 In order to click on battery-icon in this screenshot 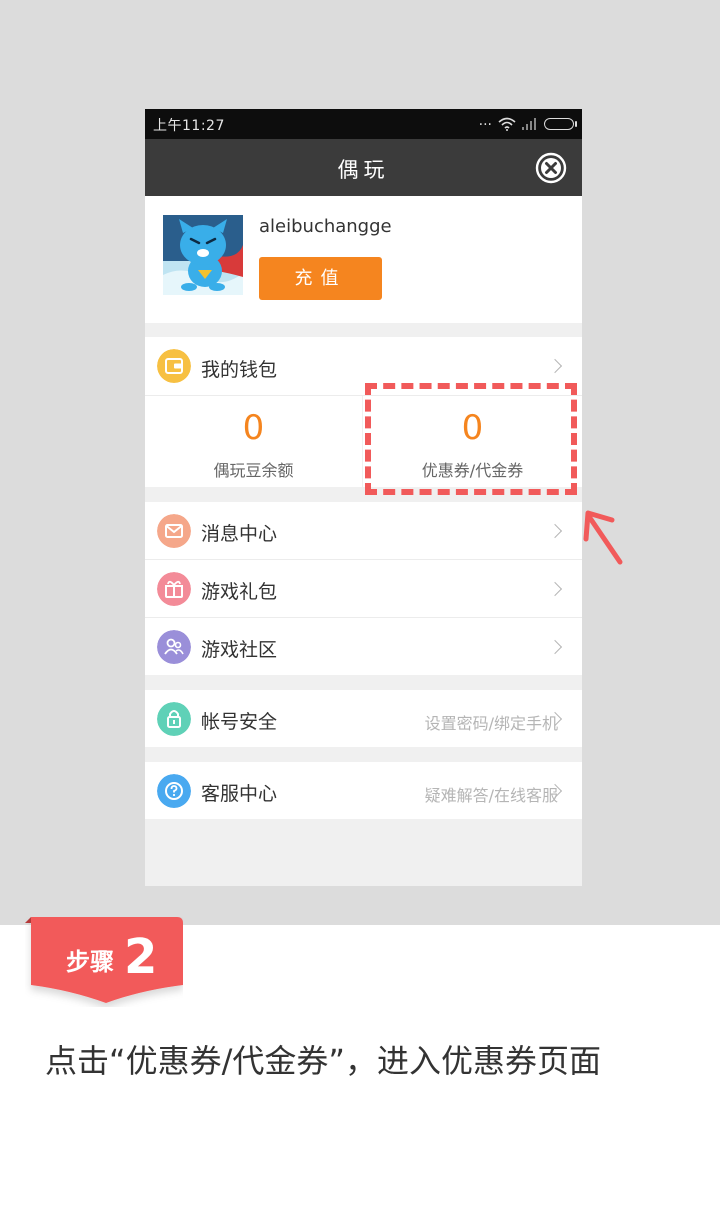, I will do `click(560, 124)`.